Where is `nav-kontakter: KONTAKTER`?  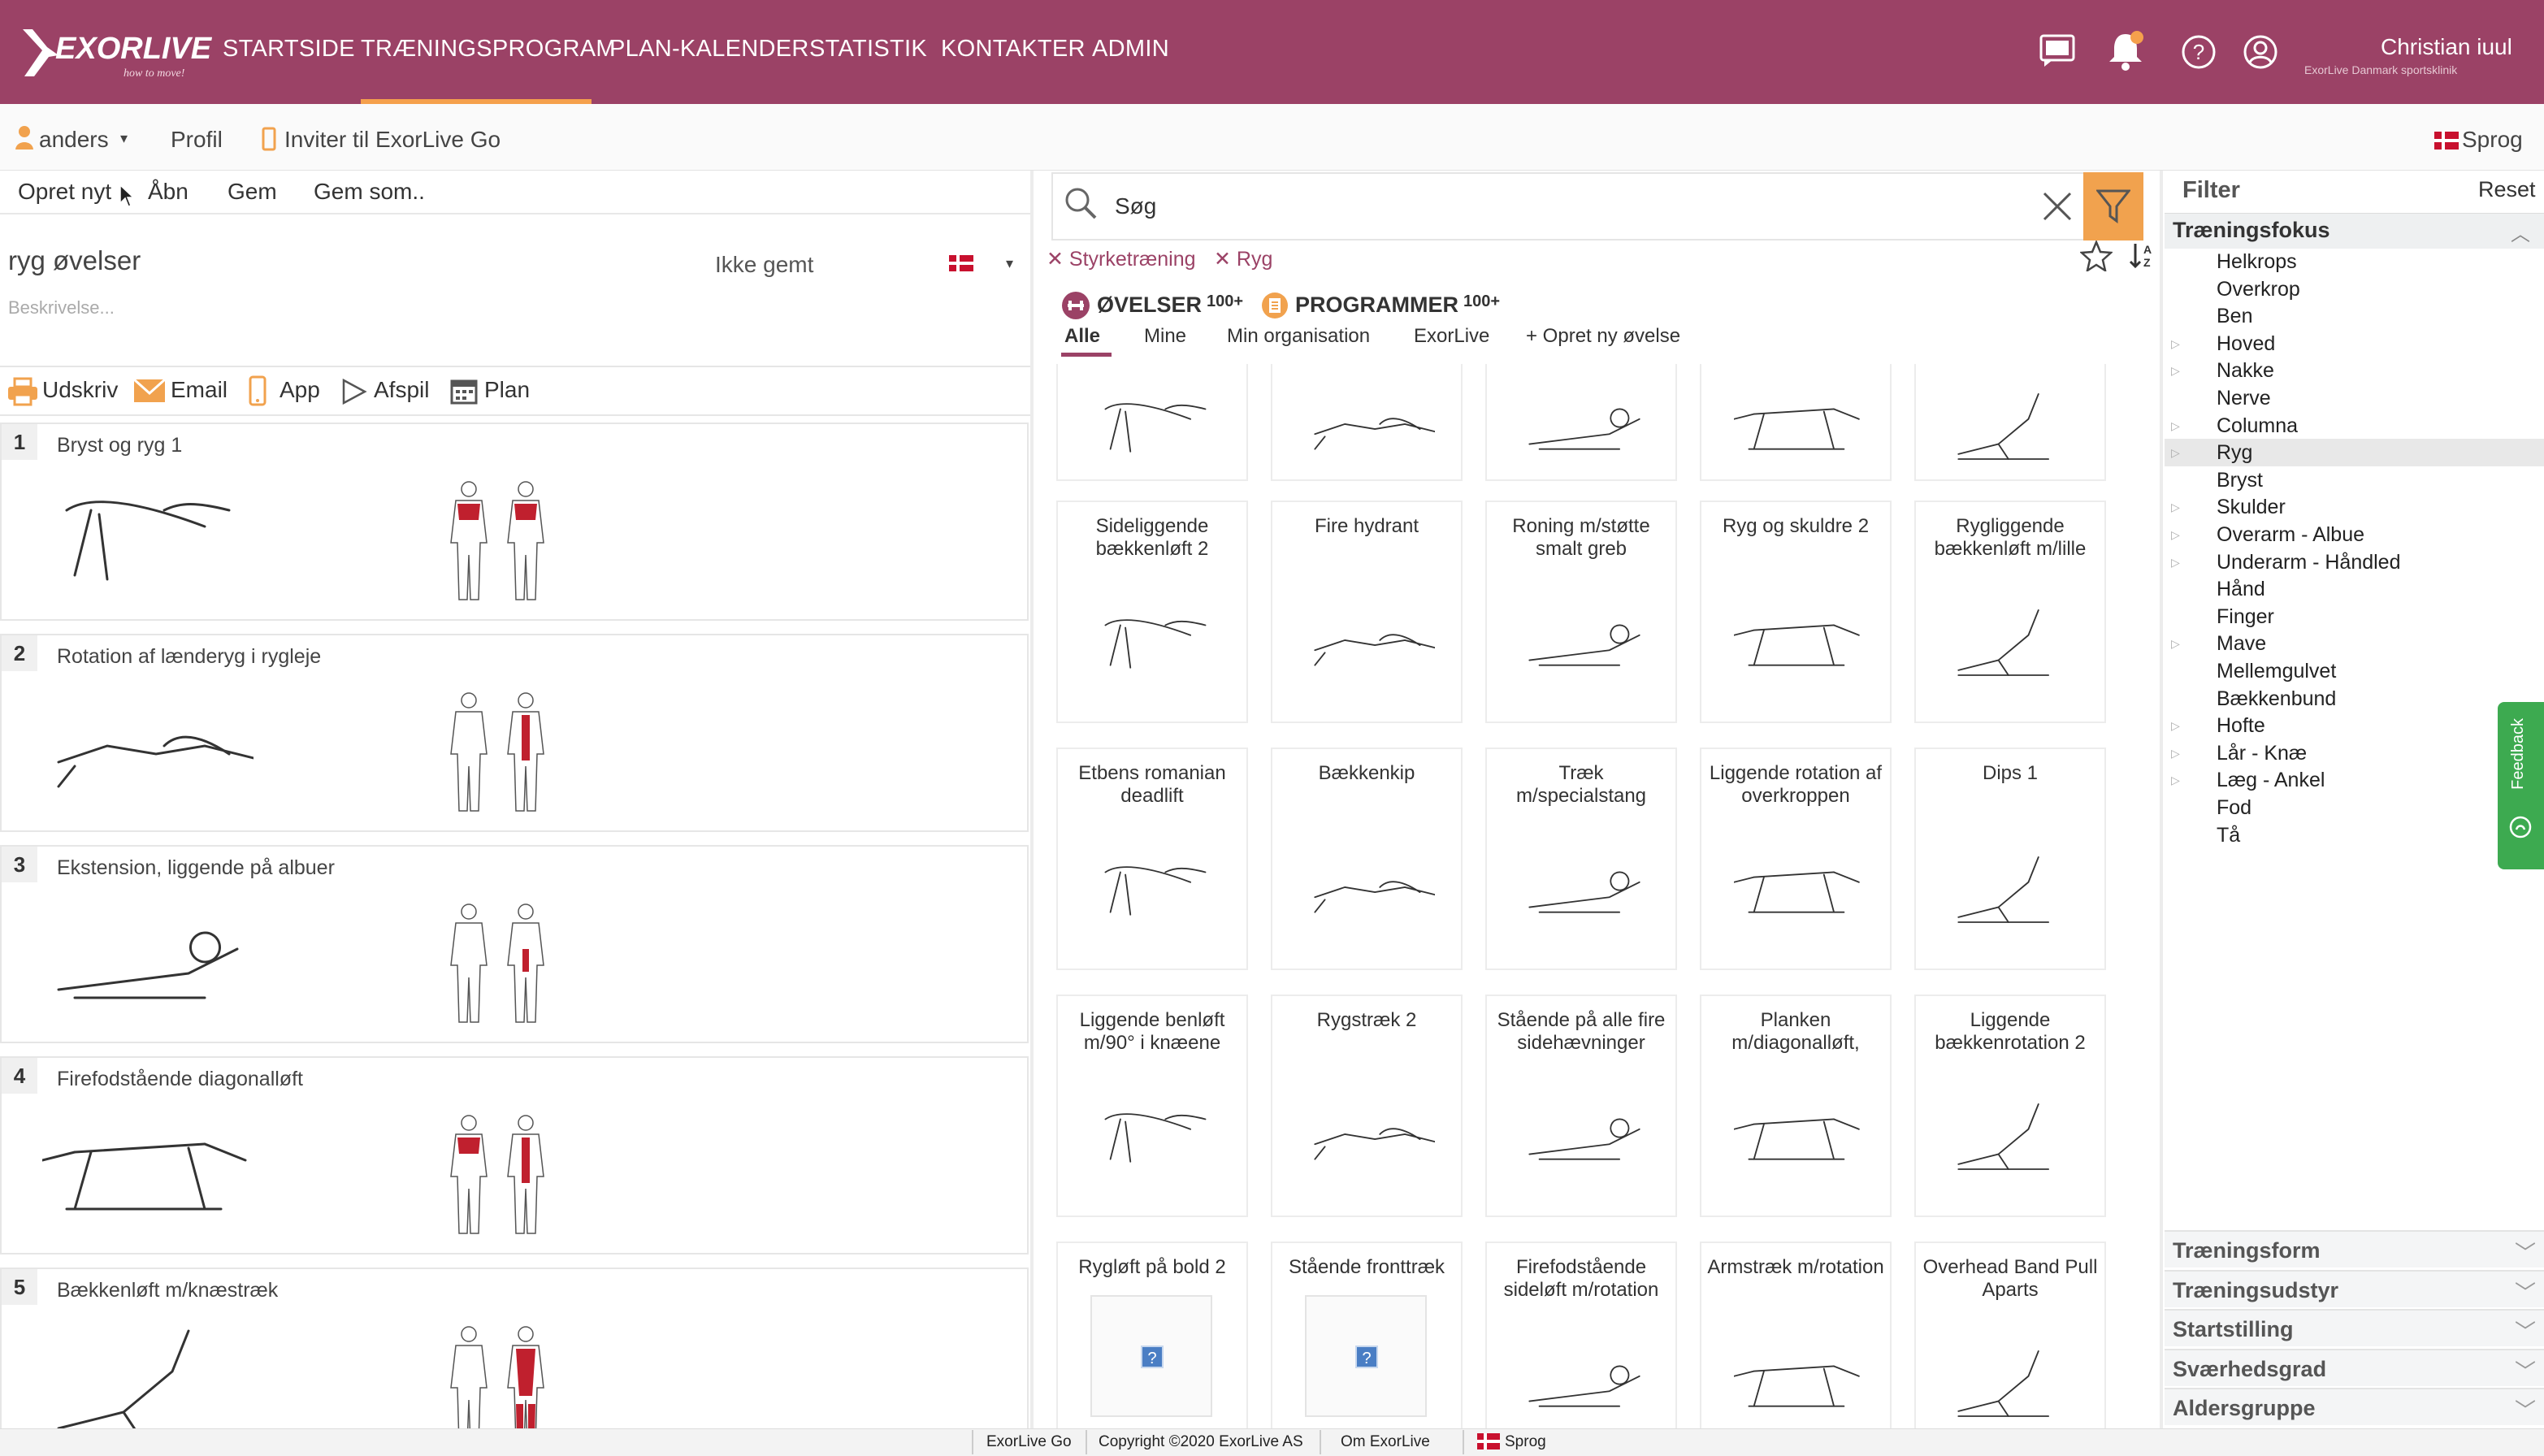
nav-kontakter: KONTAKTER is located at coordinates (1014, 49).